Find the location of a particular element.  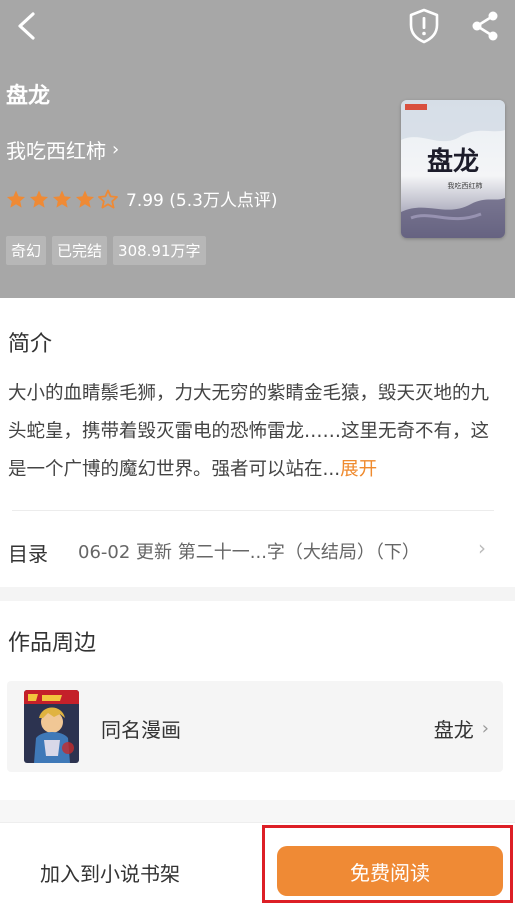

book-cover: 盘龙 我吃西红柿 is located at coordinates (453, 169).